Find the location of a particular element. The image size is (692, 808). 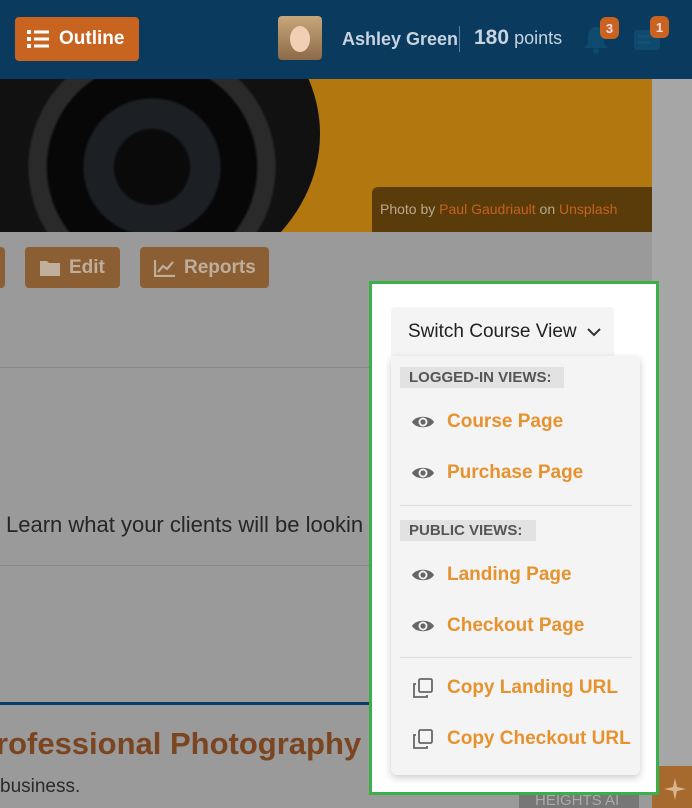

edit-button: Edit is located at coordinates (72, 267).